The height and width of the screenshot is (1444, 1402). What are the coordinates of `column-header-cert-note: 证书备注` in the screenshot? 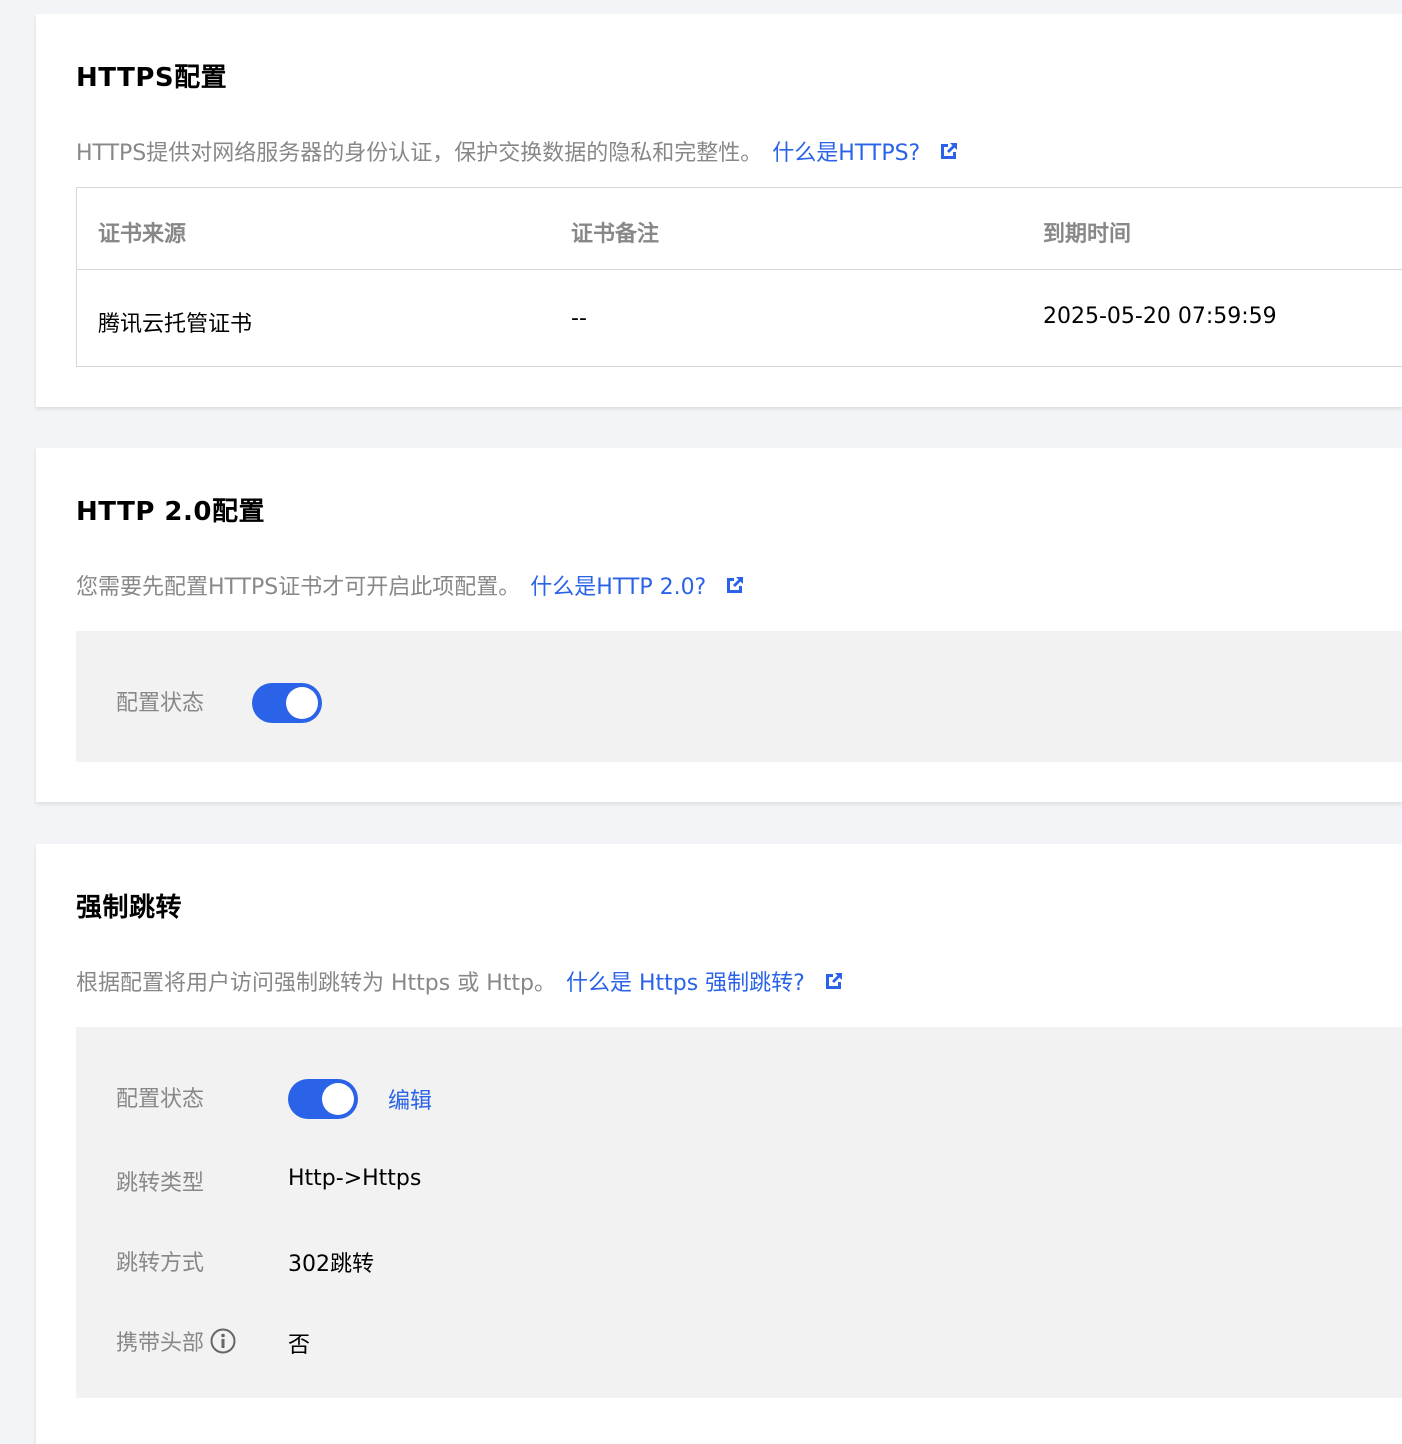 It's located at (615, 234).